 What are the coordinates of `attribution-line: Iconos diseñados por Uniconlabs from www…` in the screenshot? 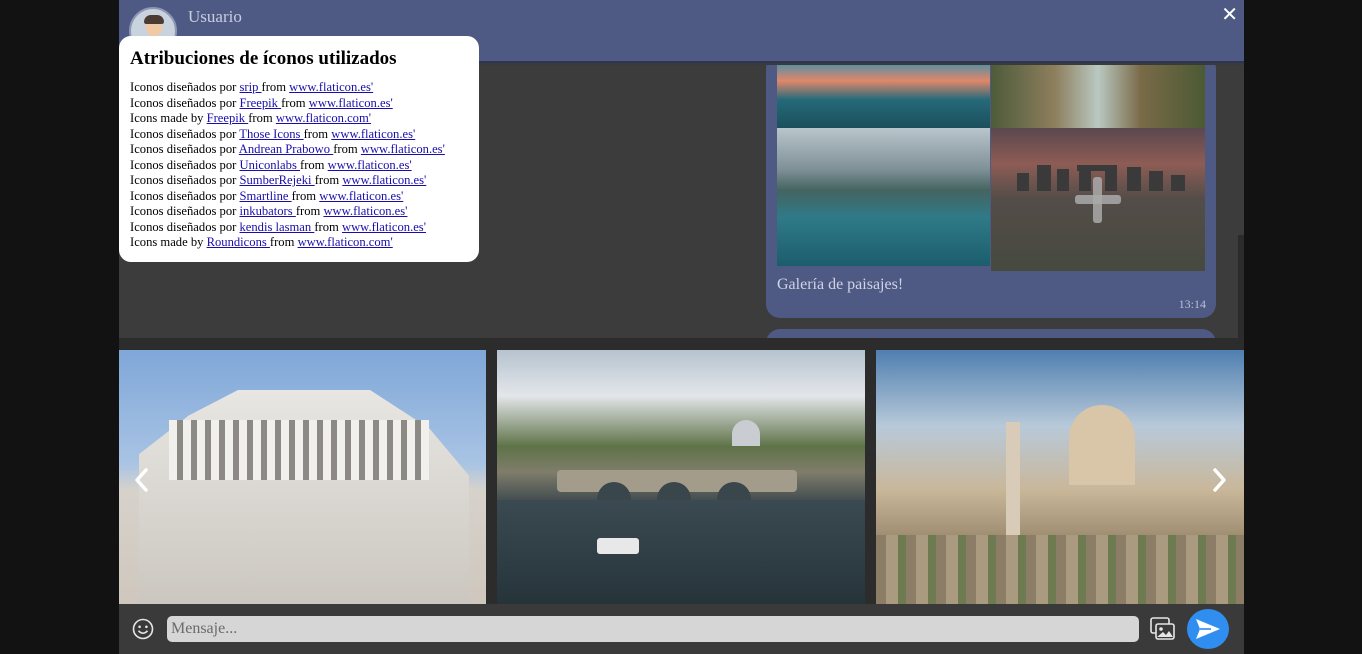 It's located at (299, 166).